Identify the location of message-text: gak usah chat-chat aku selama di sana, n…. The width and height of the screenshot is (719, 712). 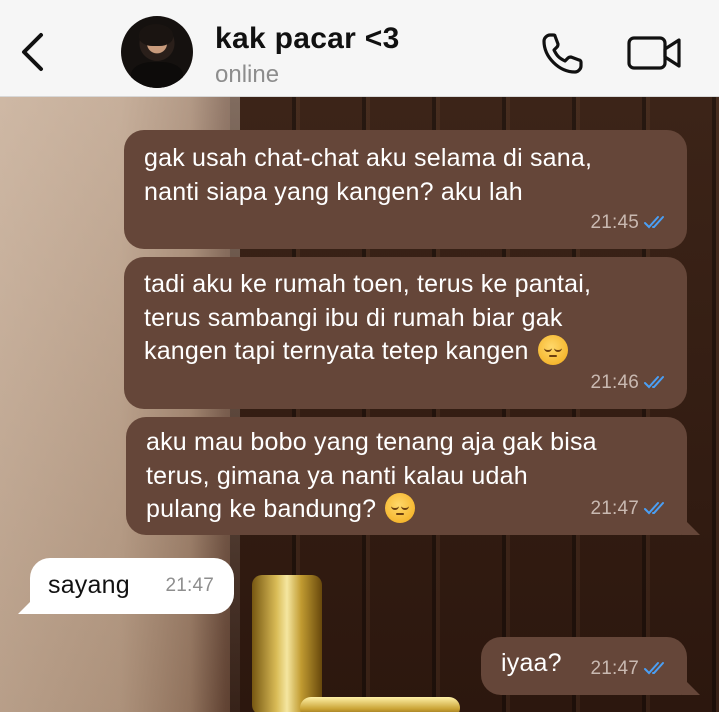
(368, 175).